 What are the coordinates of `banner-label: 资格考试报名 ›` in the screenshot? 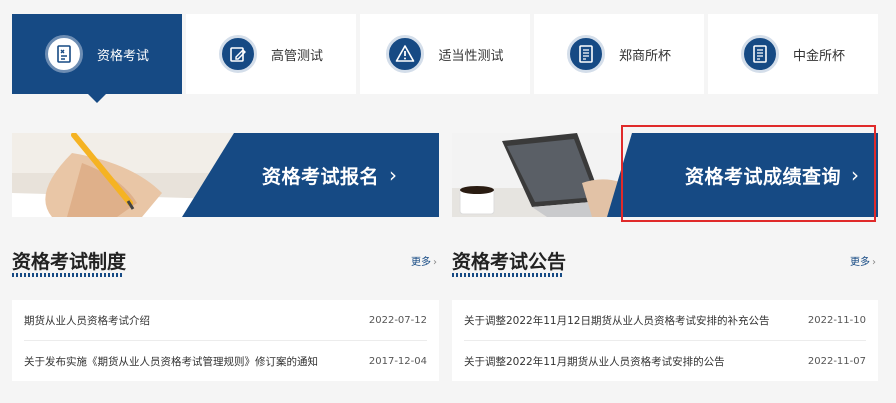 It's located at (330, 175).